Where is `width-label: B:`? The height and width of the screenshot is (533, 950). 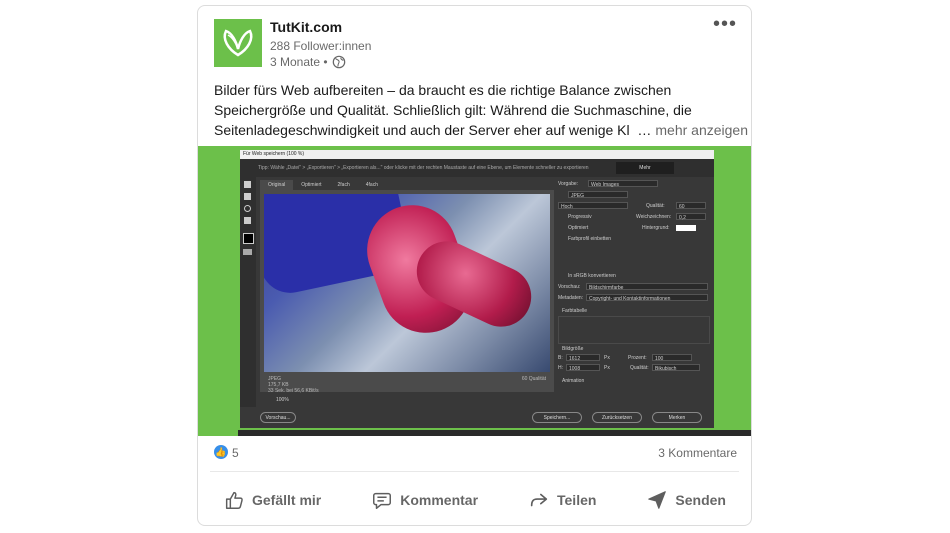 width-label: B: is located at coordinates (560, 358).